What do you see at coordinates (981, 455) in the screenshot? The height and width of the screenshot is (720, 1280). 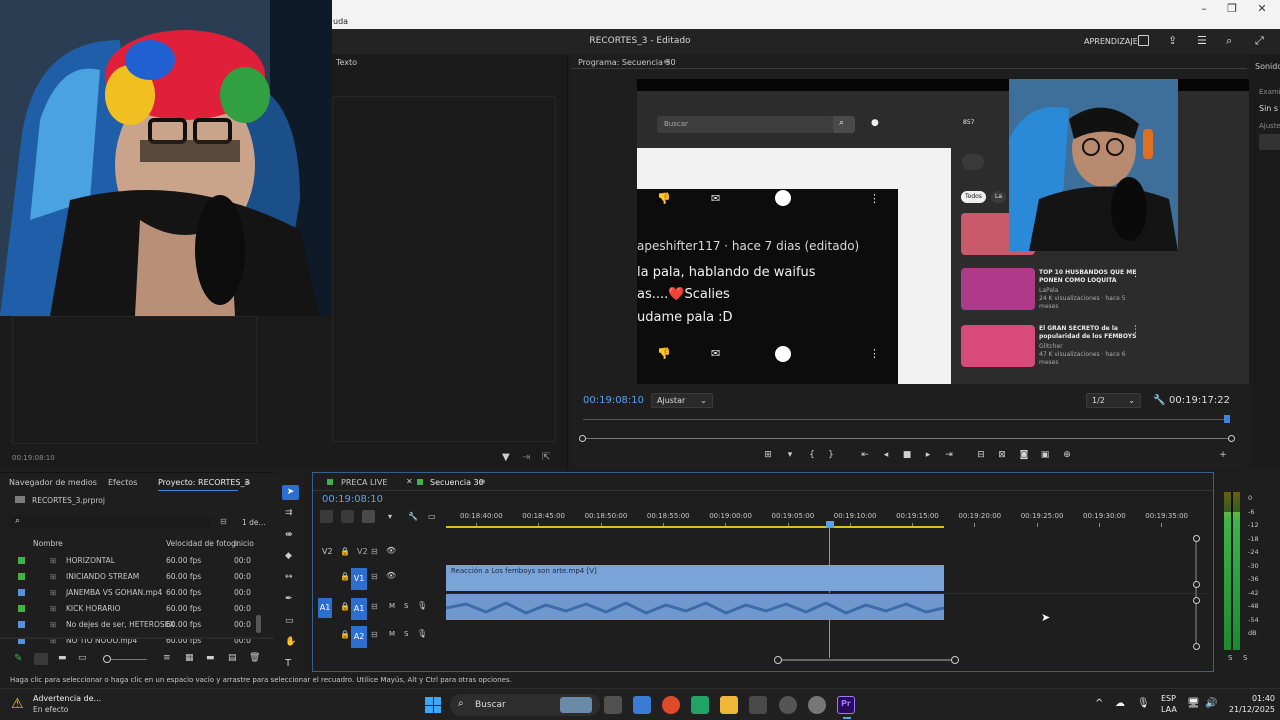 I see `insert-clip-icon: ⊟` at bounding box center [981, 455].